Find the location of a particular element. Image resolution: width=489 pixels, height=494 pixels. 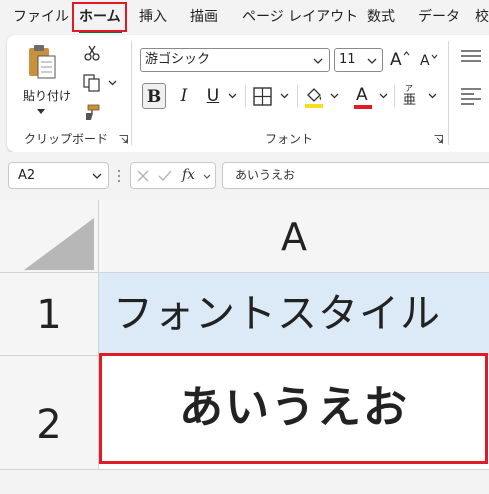

shrink-font-caret-icon is located at coordinates (434, 56).